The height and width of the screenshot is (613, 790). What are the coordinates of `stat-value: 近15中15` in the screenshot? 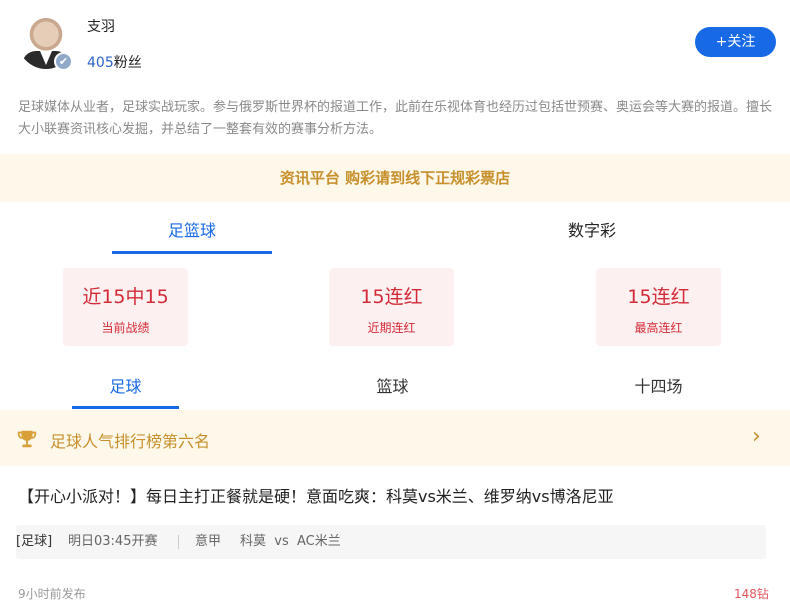 It's located at (125, 297).